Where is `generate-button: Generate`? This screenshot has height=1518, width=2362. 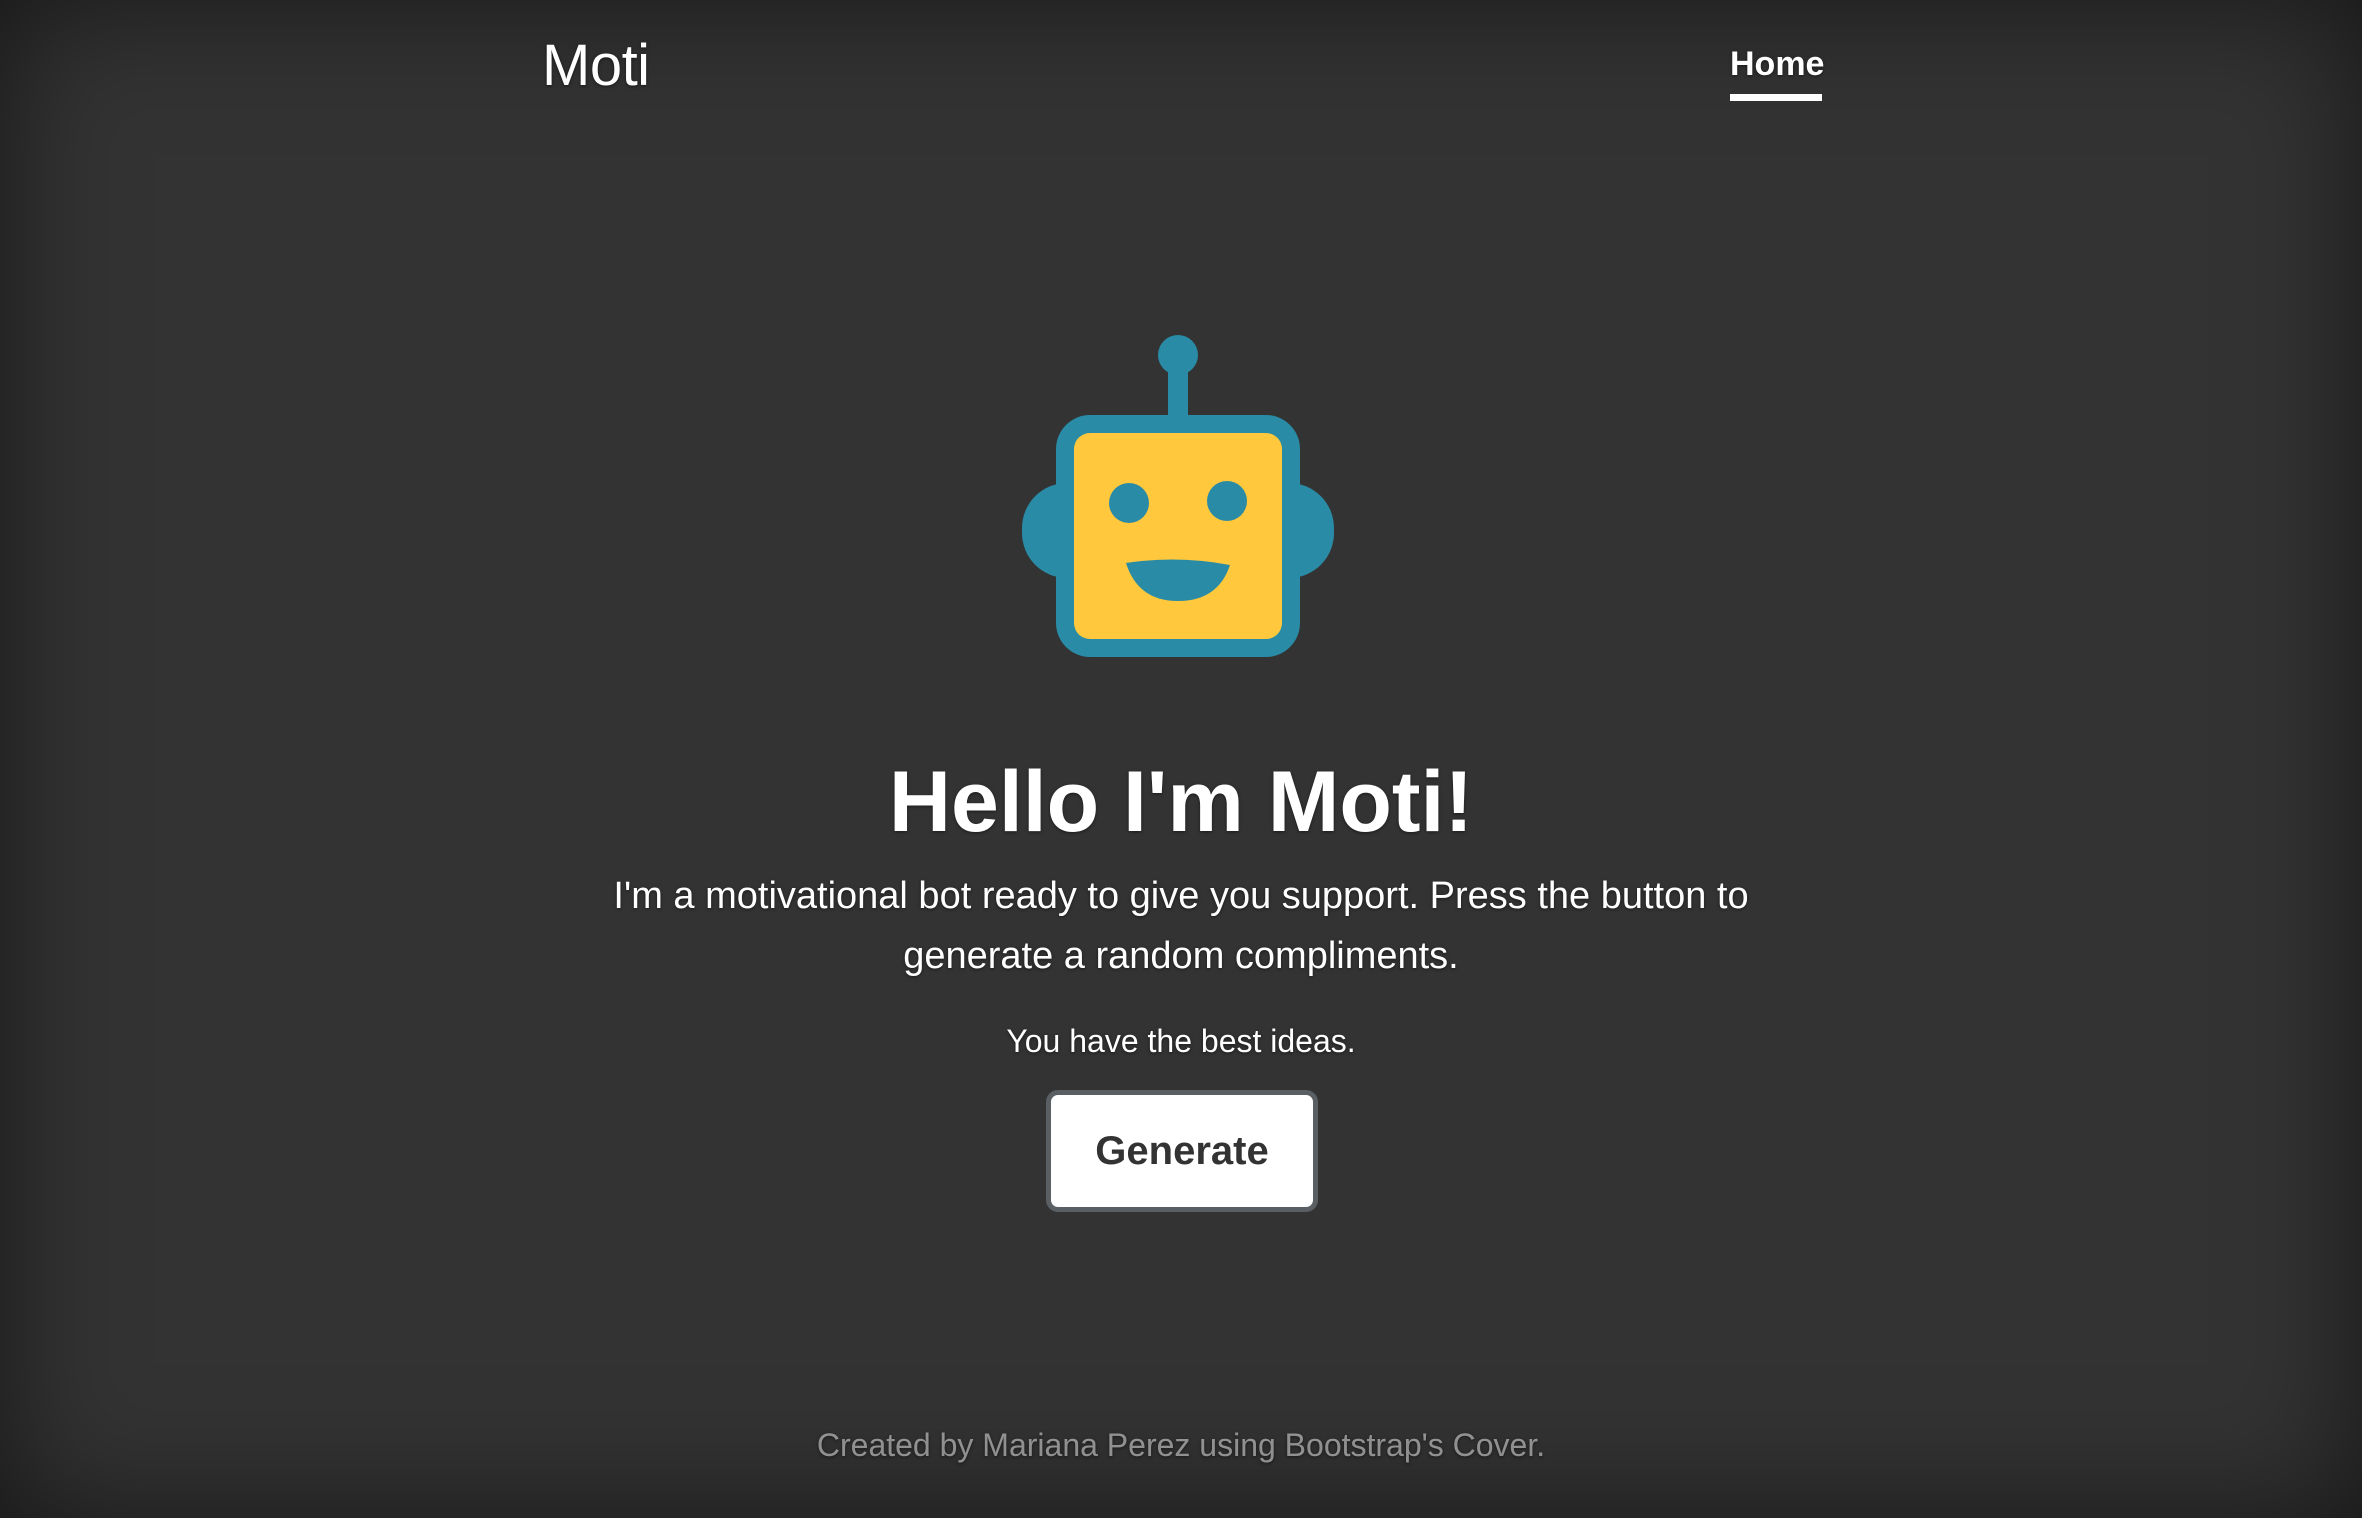
generate-button: Generate is located at coordinates (1182, 1151).